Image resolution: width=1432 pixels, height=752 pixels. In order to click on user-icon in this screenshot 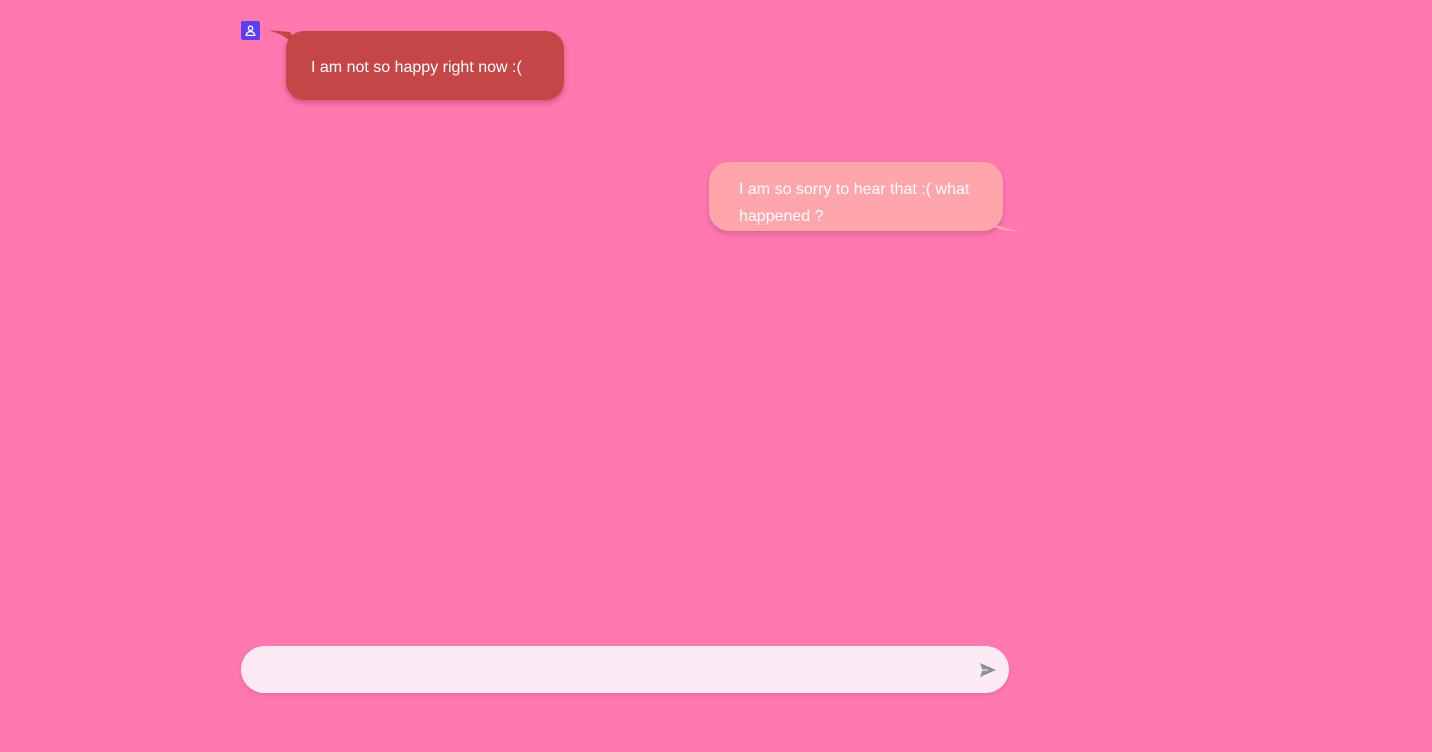, I will do `click(250, 31)`.